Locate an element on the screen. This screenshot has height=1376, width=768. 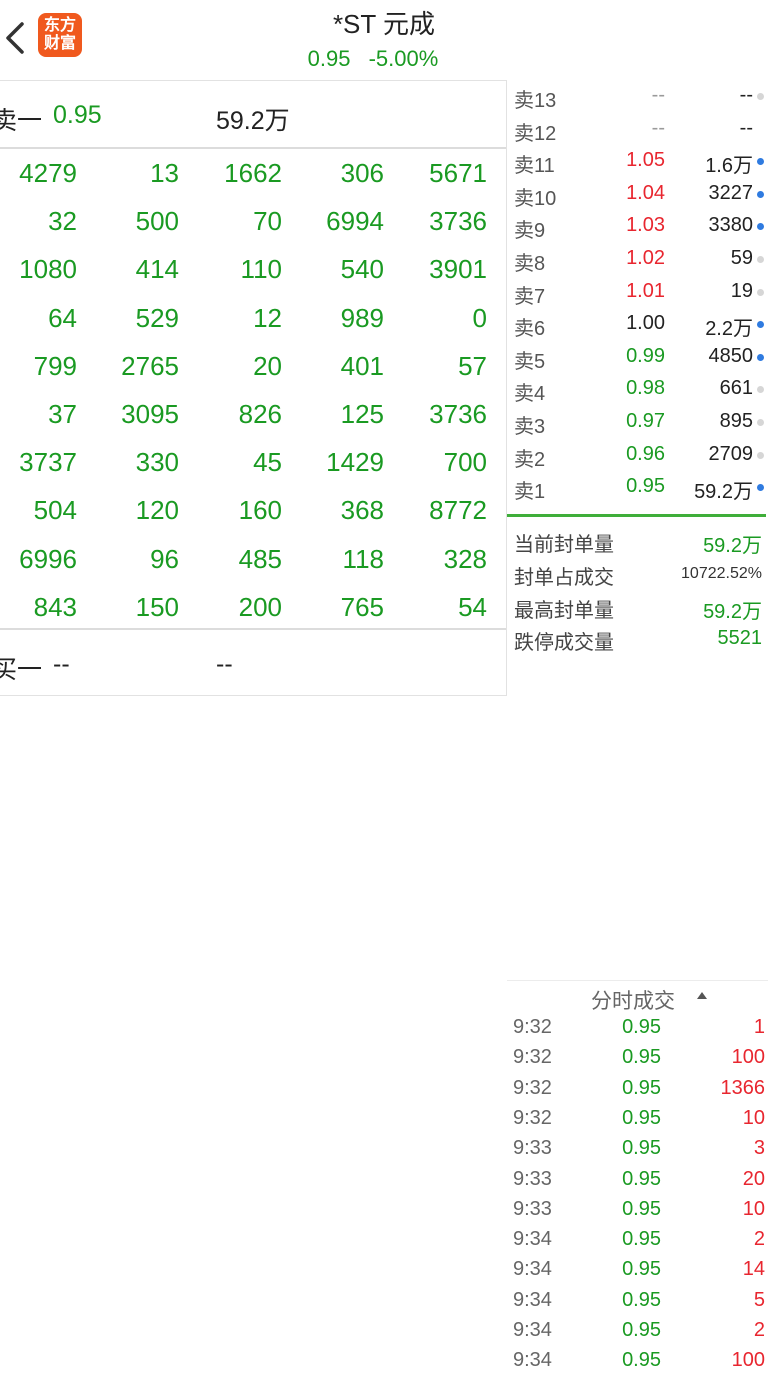
queue-cell: 57 is located at coordinates (472, 365).